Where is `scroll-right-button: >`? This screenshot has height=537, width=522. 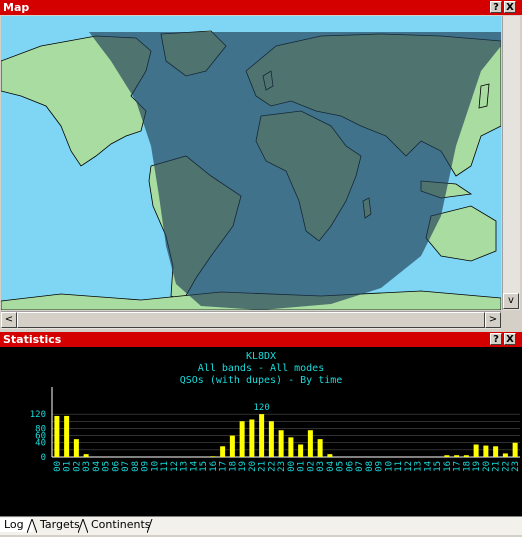
scroll-right-button: > is located at coordinates (493, 320).